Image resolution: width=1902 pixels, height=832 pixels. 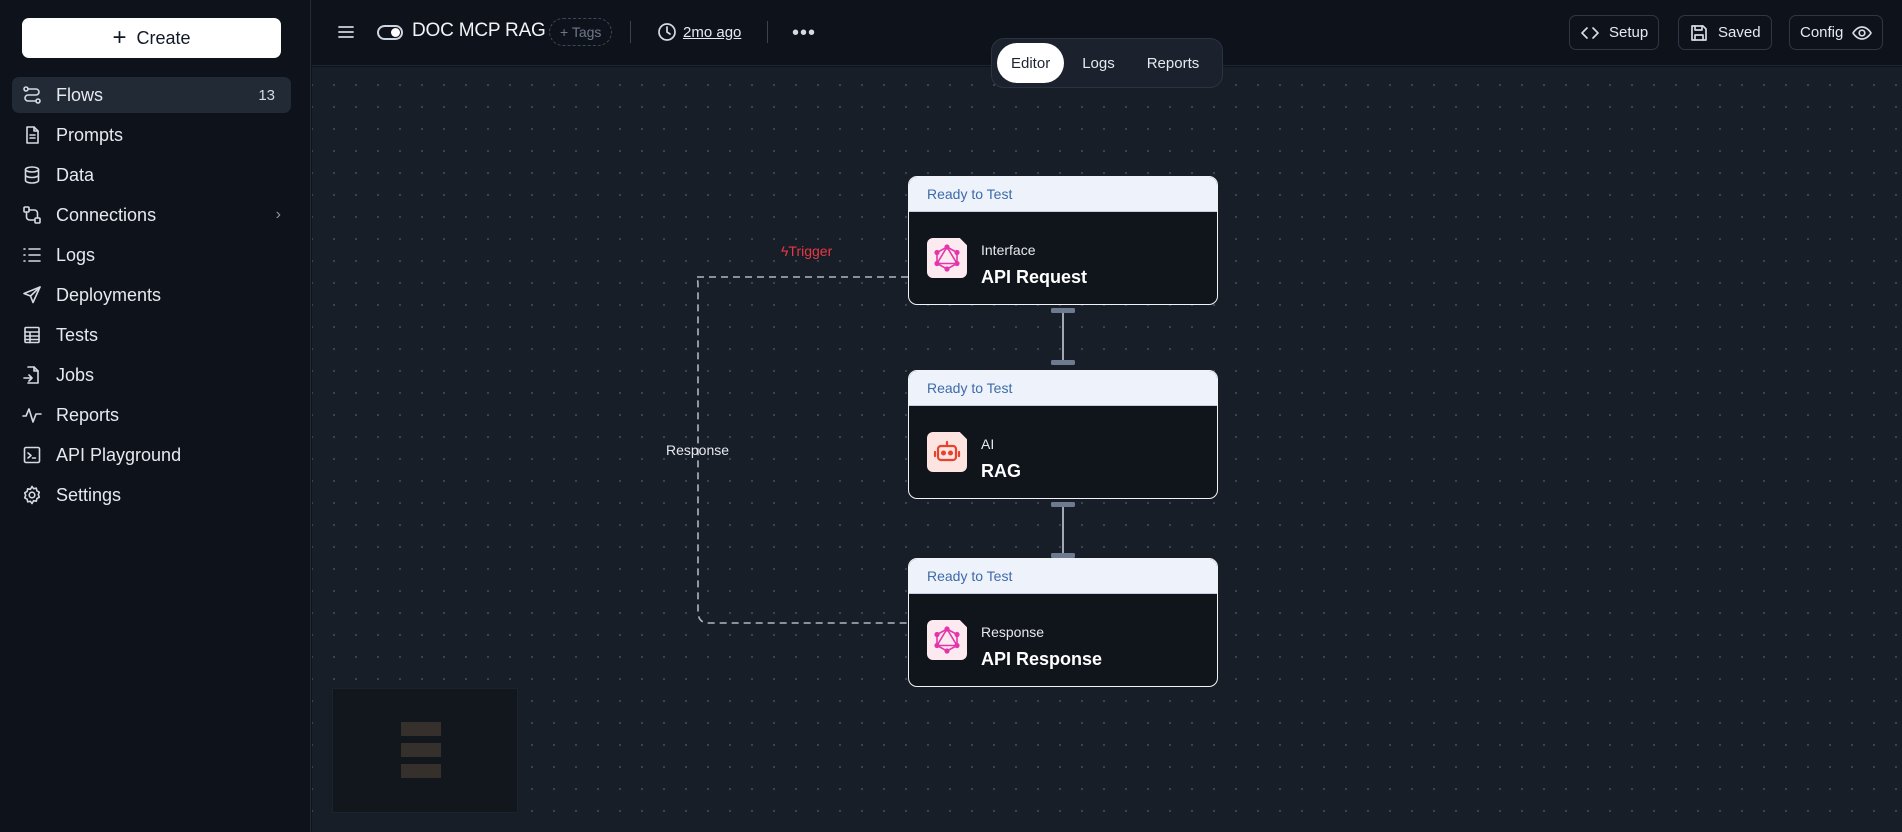 What do you see at coordinates (32, 95) in the screenshot?
I see `flows-icon` at bounding box center [32, 95].